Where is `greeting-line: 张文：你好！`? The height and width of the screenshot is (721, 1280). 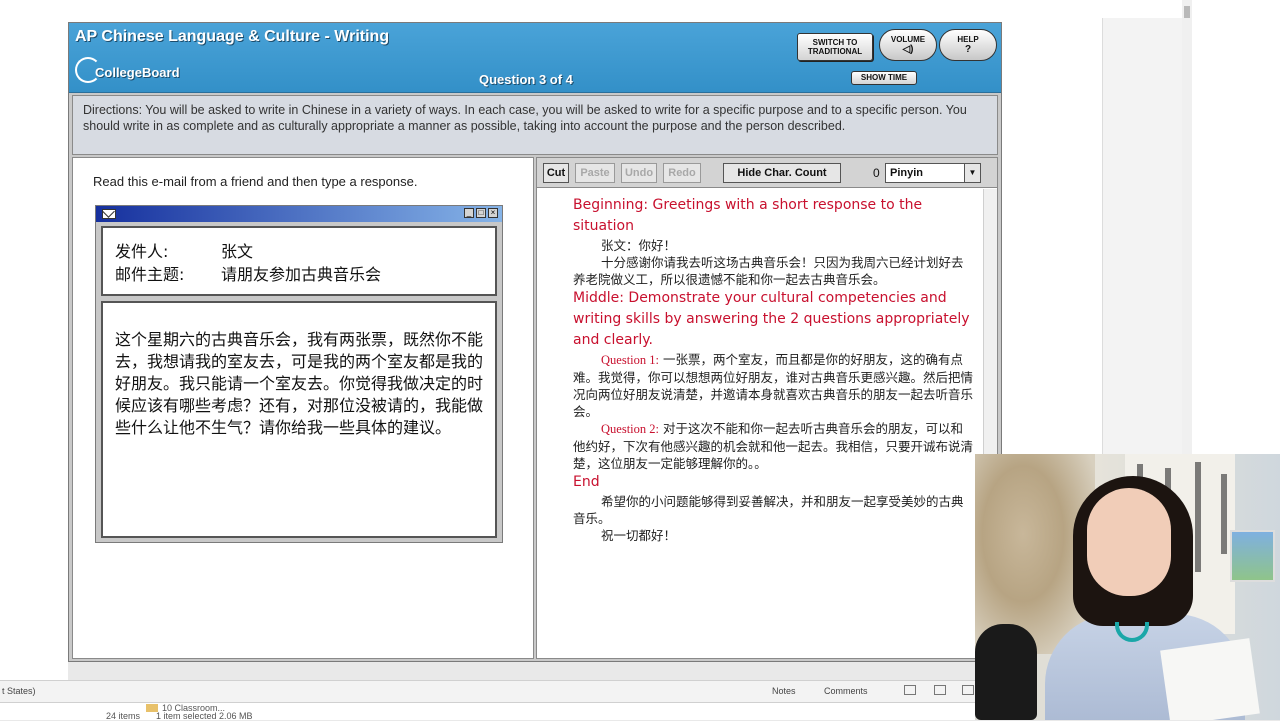 greeting-line: 张文：你好！ is located at coordinates (639, 245).